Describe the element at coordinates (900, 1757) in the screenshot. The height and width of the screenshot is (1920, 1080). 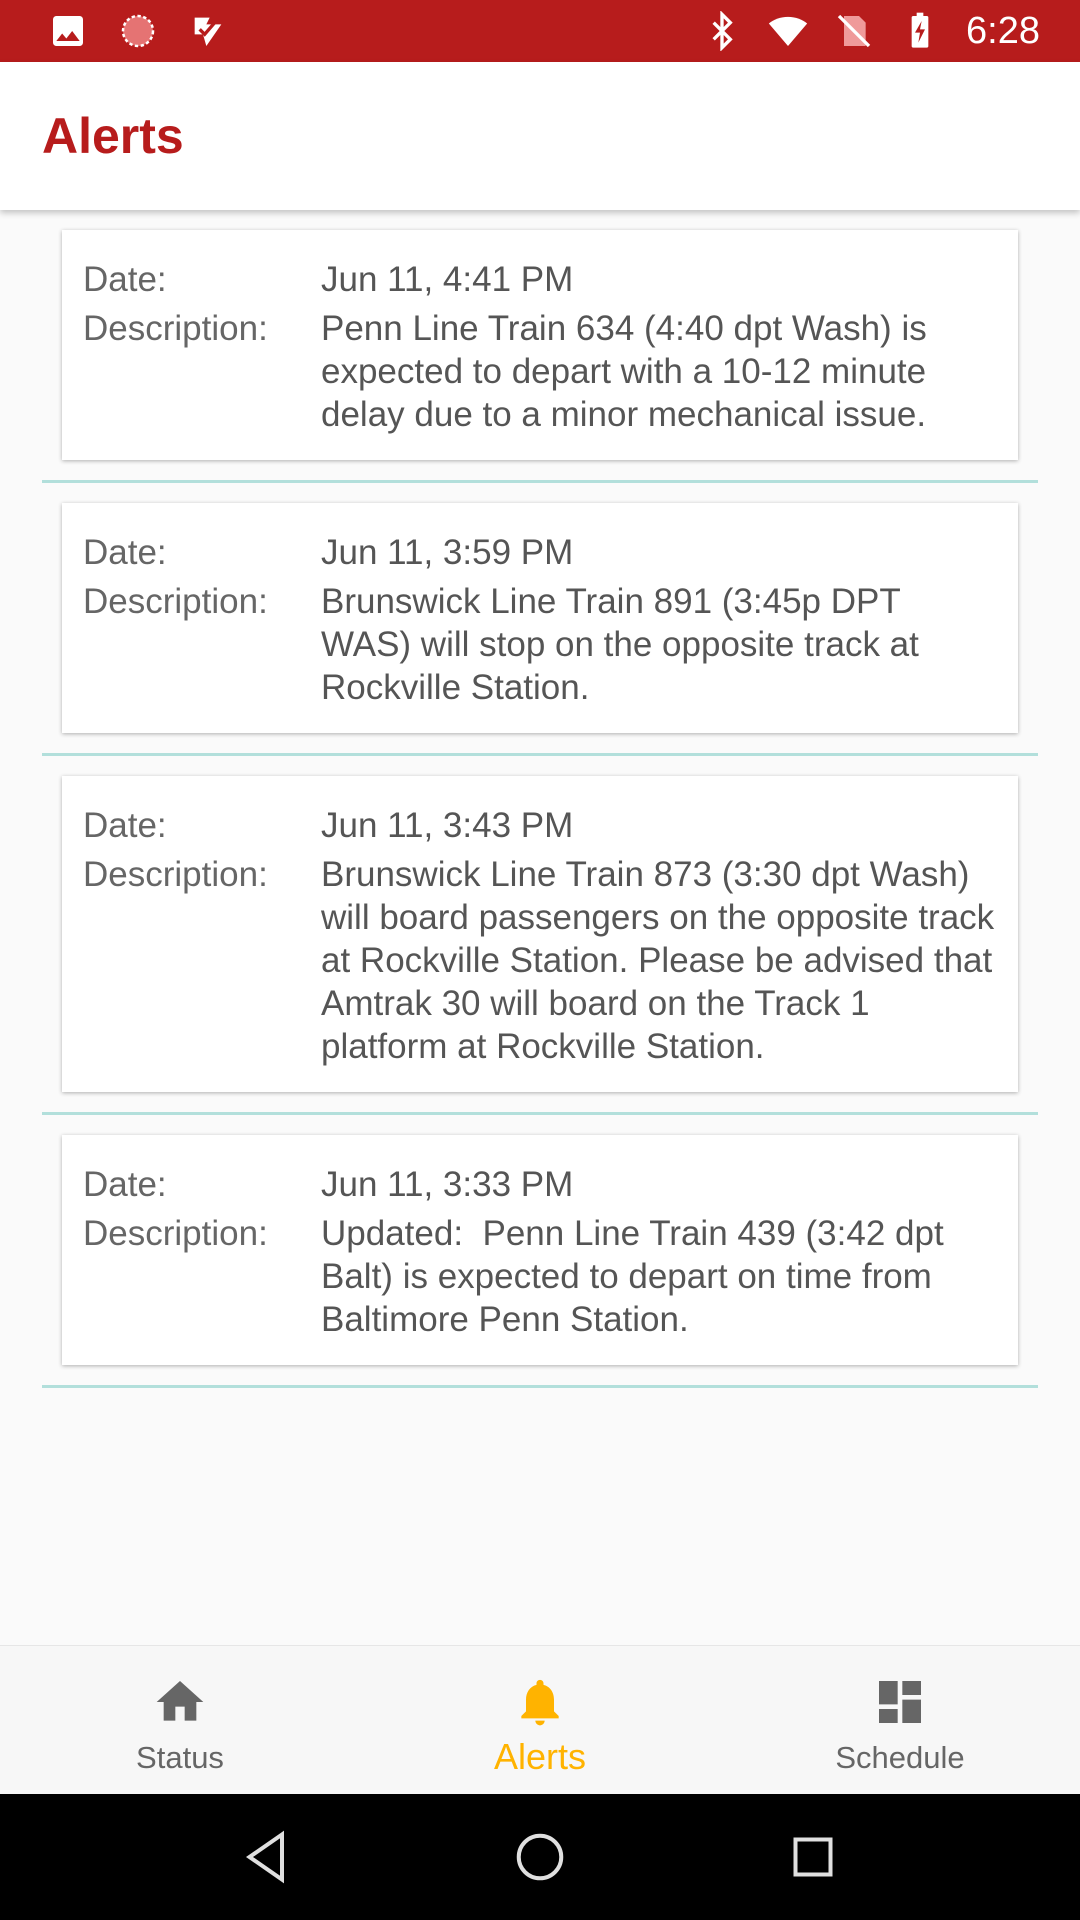
I see `nav-label-schedule: Schedule` at that location.